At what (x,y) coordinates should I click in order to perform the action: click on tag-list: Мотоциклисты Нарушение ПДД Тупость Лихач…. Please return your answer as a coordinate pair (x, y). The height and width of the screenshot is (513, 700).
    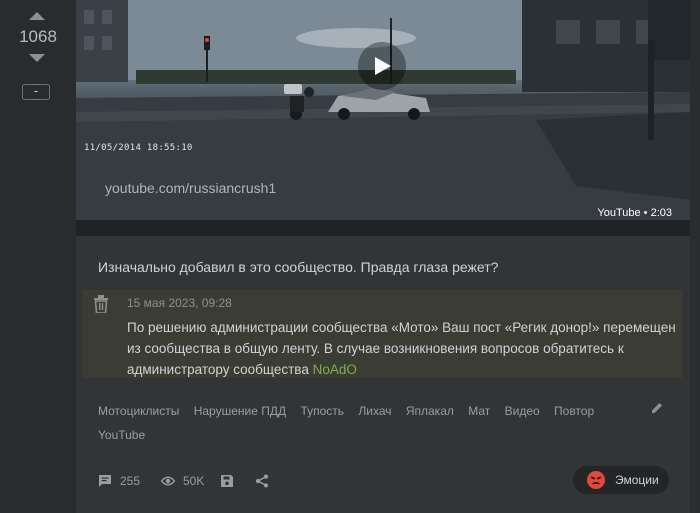
    Looking at the image, I should click on (368, 423).